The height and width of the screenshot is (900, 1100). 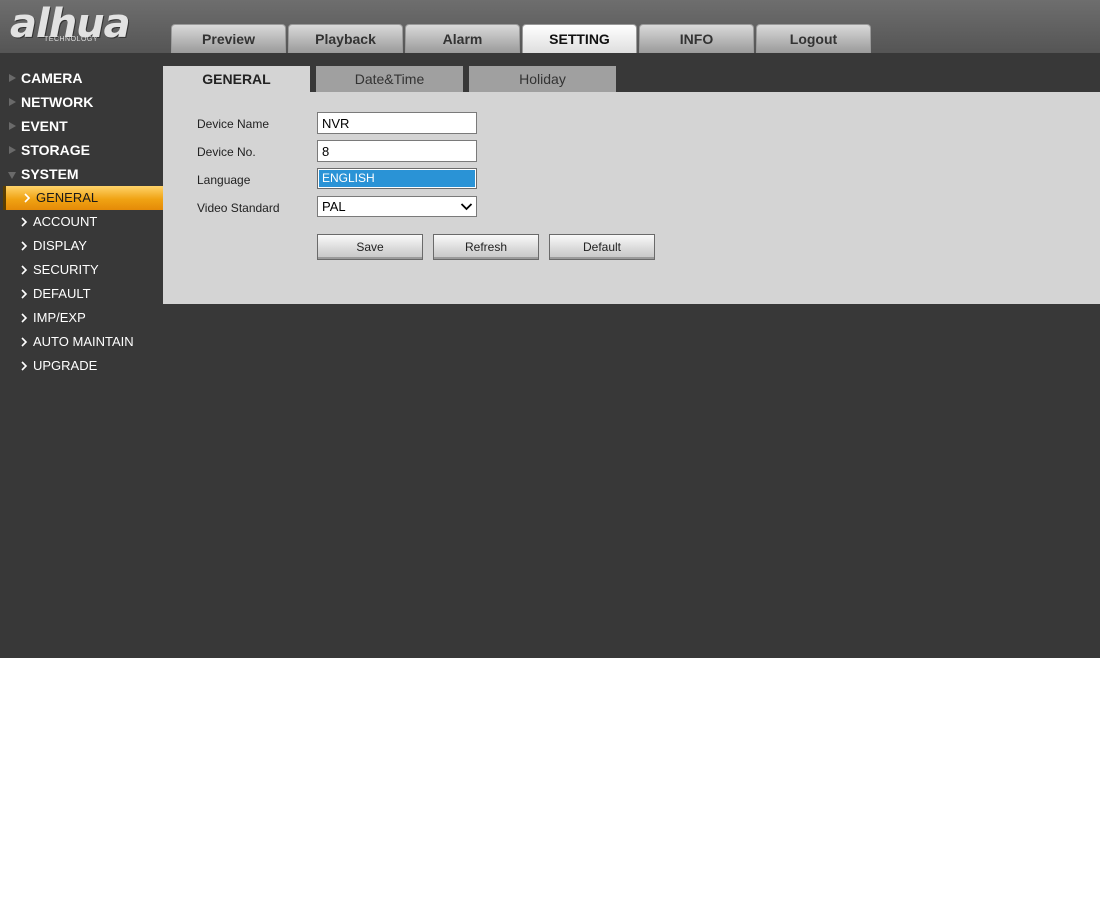 I want to click on sidebar-item-upgrade: UPGRADE, so click(x=81, y=366).